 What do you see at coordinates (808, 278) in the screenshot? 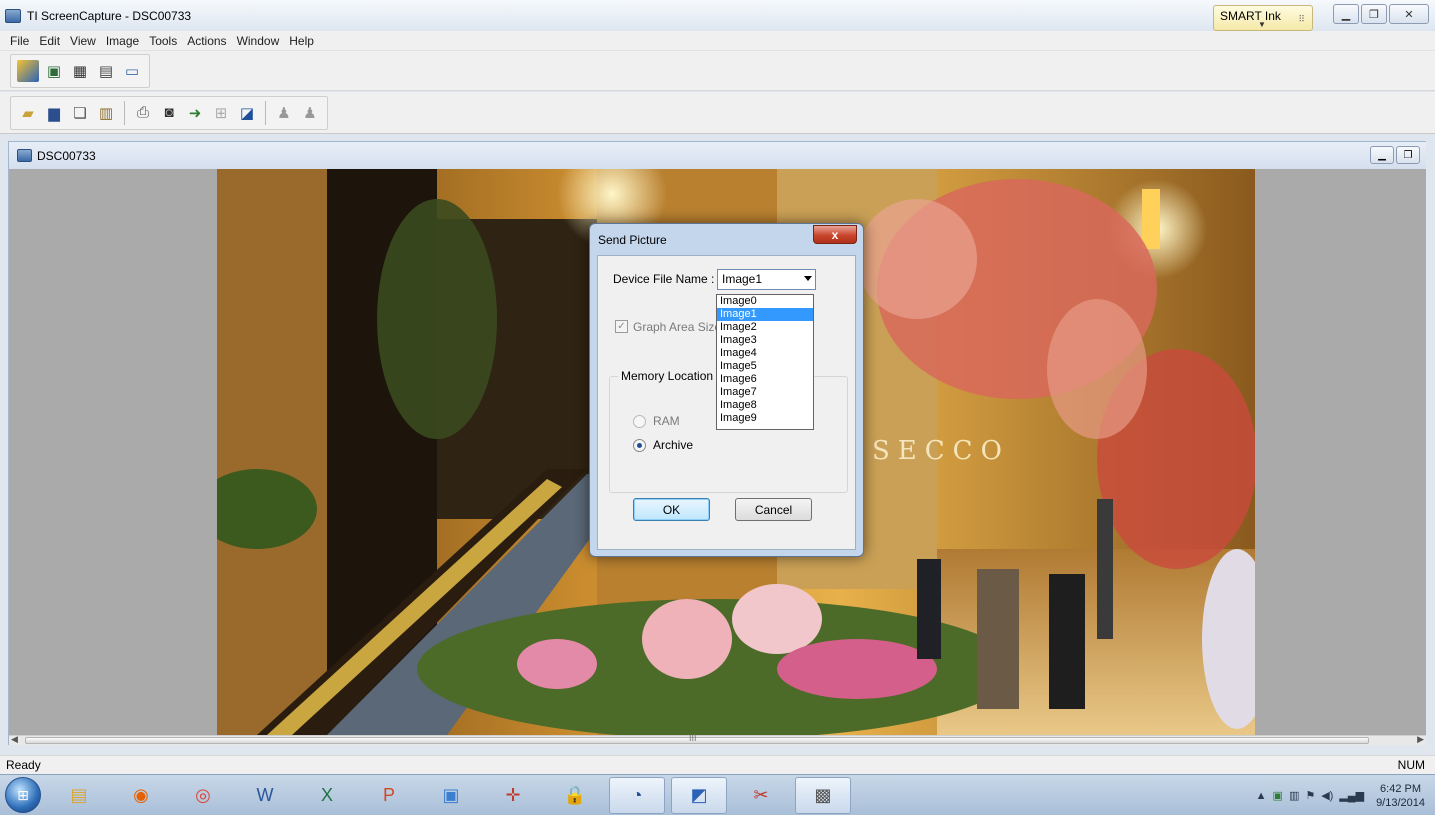
I see `chevron-down-icon` at bounding box center [808, 278].